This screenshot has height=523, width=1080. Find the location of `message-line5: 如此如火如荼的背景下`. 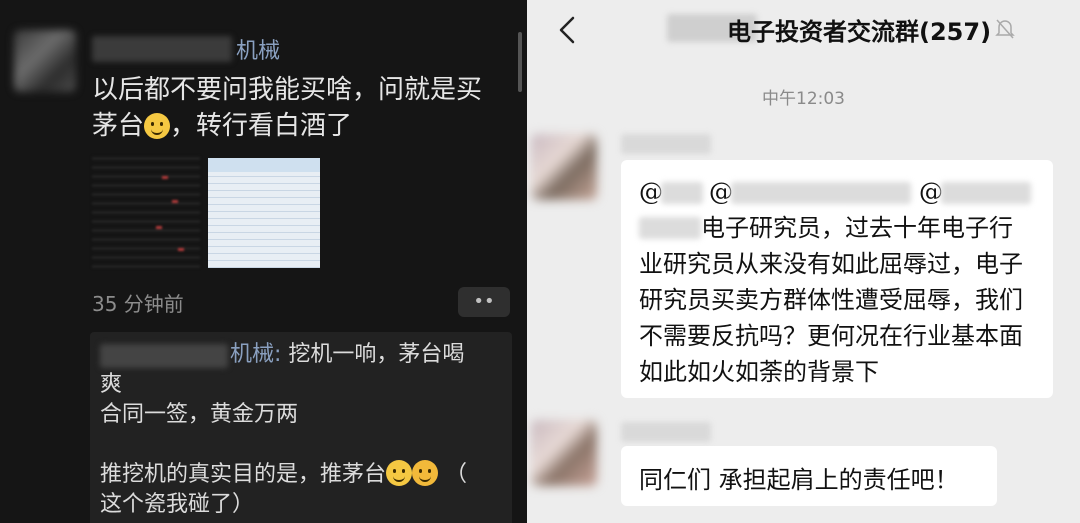

message-line5: 如此如火如荼的背景下 is located at coordinates (759, 372).